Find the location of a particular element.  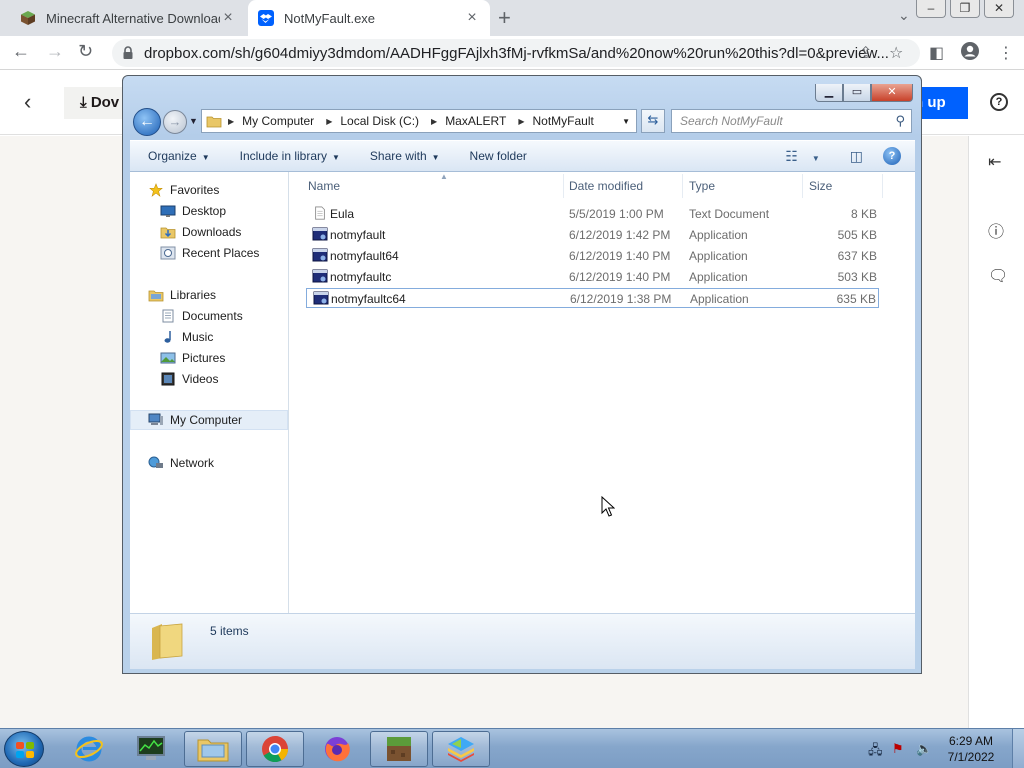

forward-arrow-icon: → is located at coordinates (55, 51).